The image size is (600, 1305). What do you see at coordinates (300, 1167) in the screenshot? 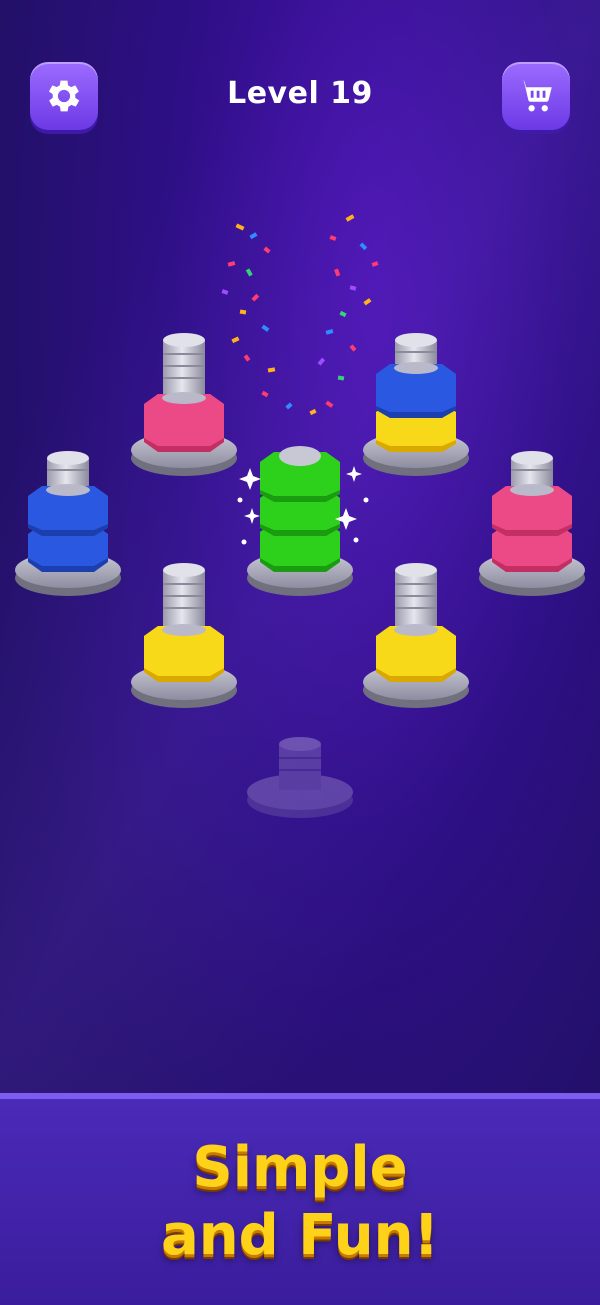
I see `promo-line-1: Simple` at bounding box center [300, 1167].